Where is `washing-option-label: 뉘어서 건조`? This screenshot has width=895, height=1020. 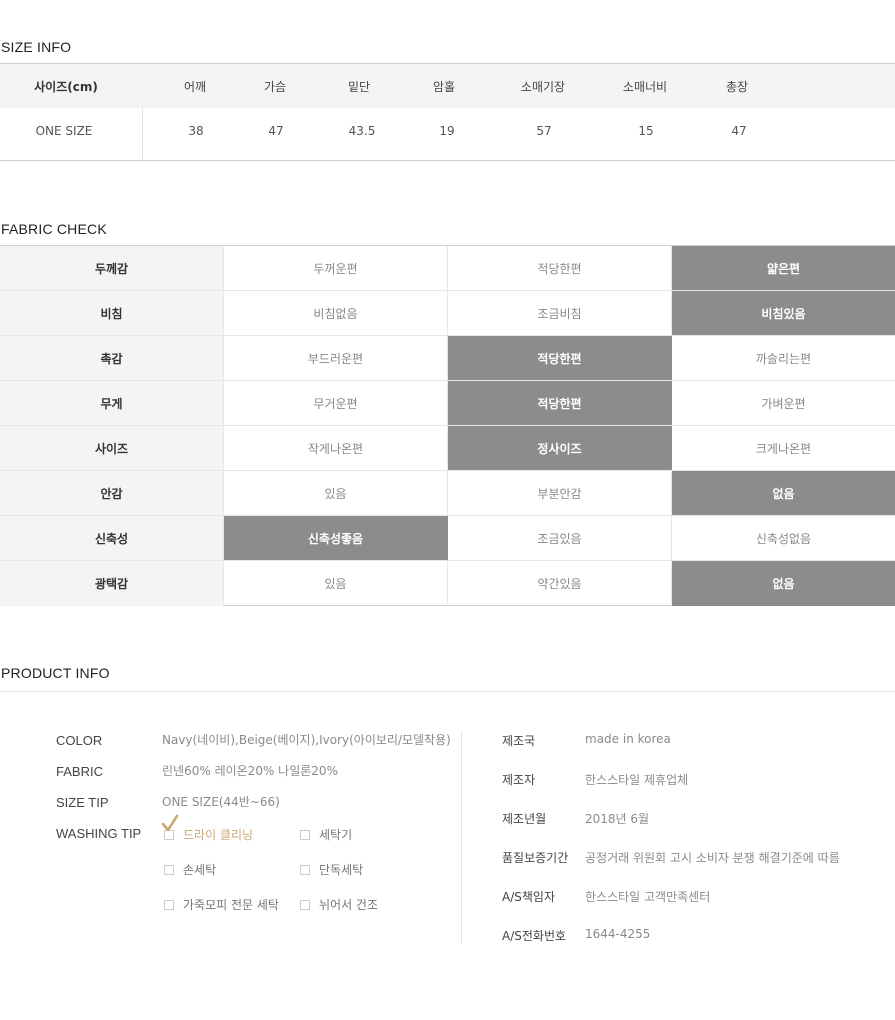
washing-option-label: 뉘어서 건조 is located at coordinates (349, 905).